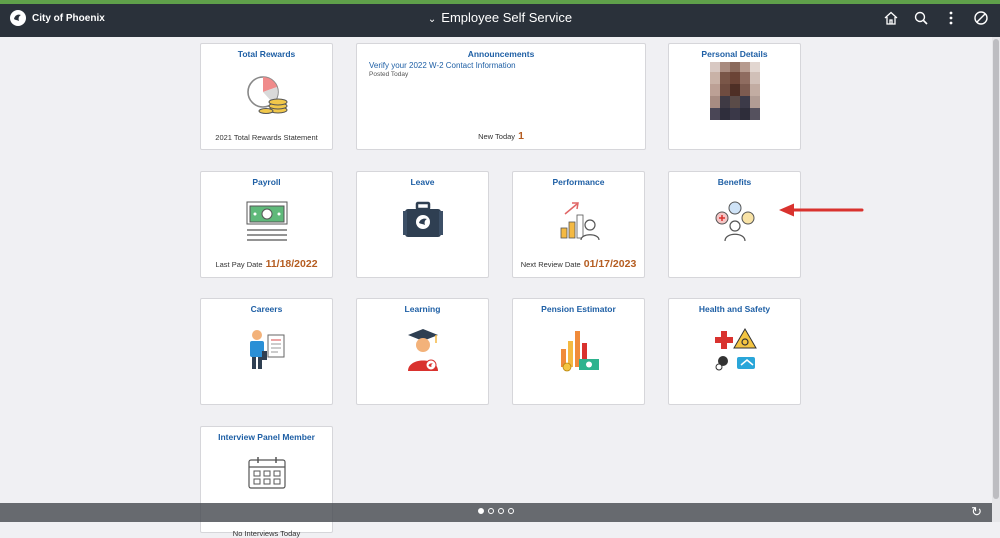  I want to click on profile-photo, so click(734, 91).